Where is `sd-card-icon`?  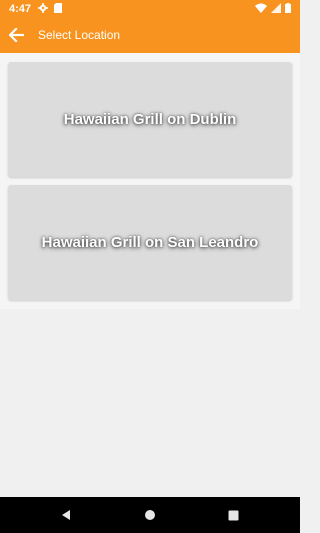
sd-card-icon is located at coordinates (58, 8).